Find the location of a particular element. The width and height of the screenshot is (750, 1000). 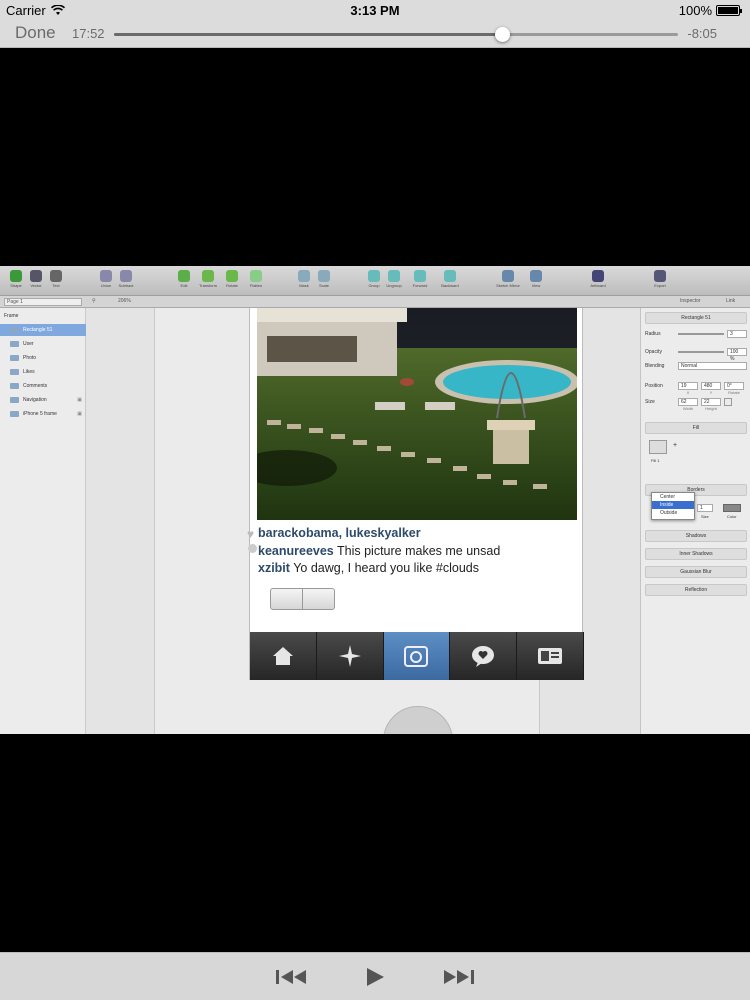

toolbar-label: View is located at coordinates (536, 285).